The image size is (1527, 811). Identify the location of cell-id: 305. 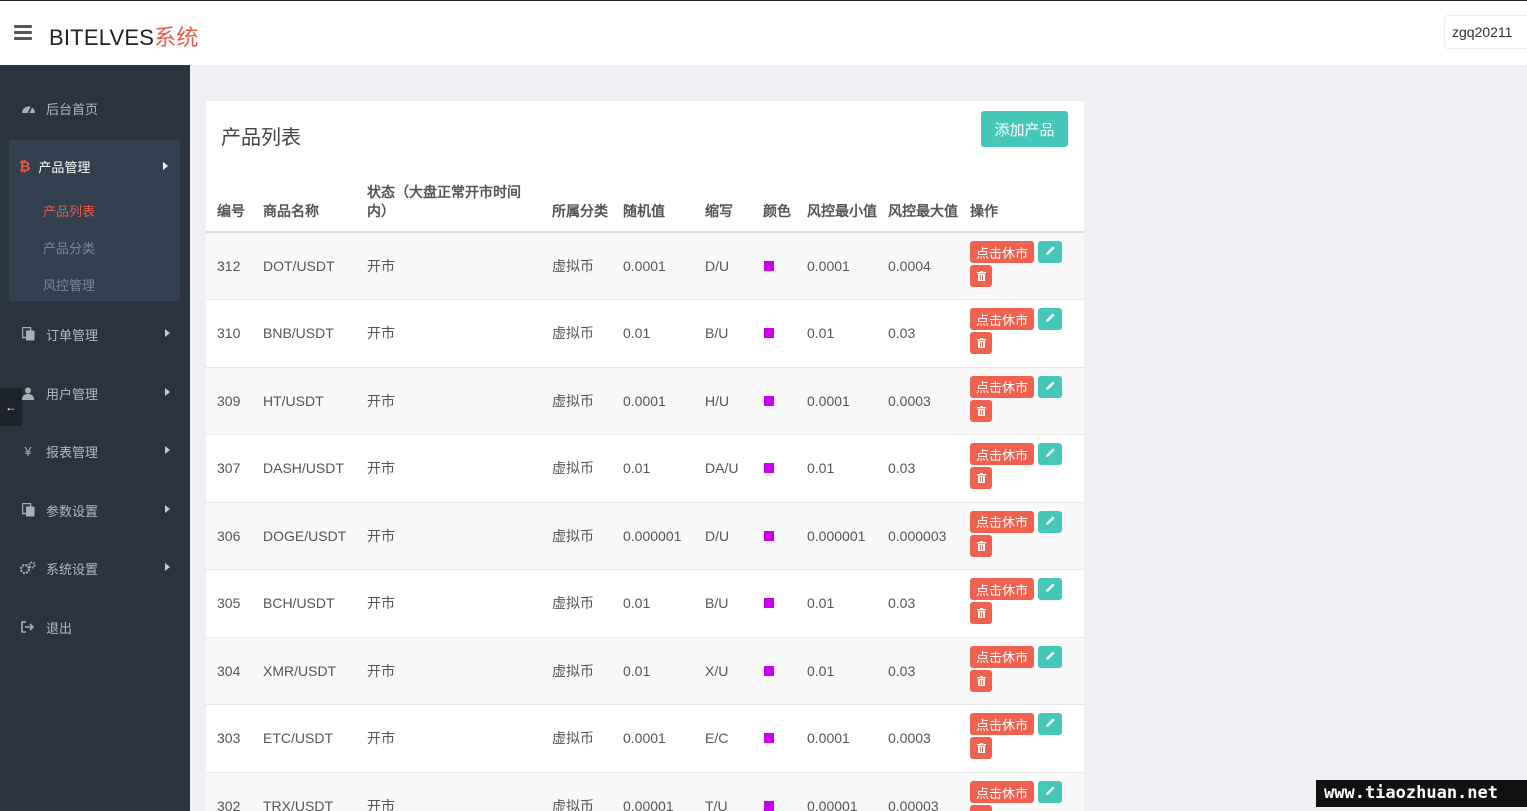
(229, 603).